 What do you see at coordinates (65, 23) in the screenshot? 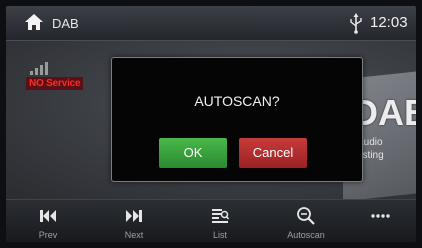
I see `source-label: DAB` at bounding box center [65, 23].